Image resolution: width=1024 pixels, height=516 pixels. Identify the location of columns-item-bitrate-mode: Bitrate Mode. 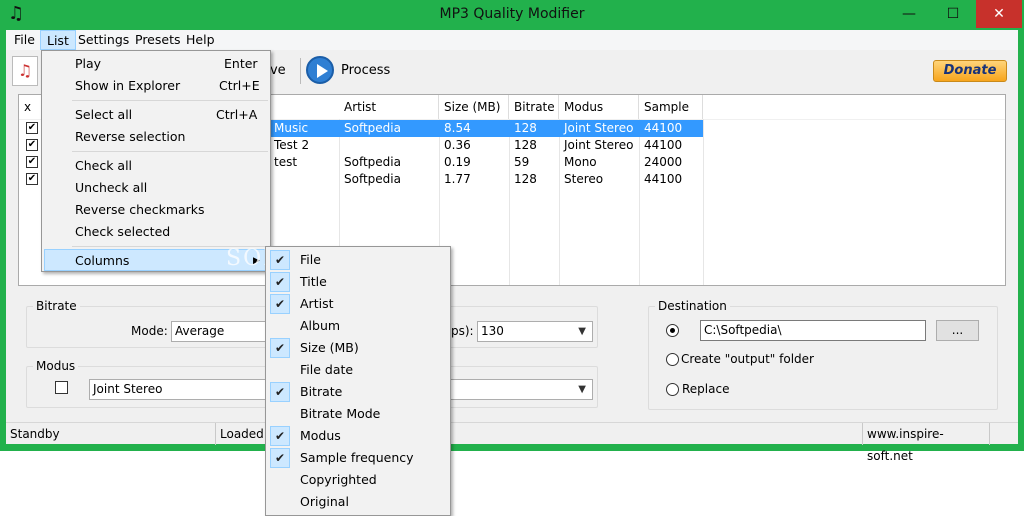
(358, 414).